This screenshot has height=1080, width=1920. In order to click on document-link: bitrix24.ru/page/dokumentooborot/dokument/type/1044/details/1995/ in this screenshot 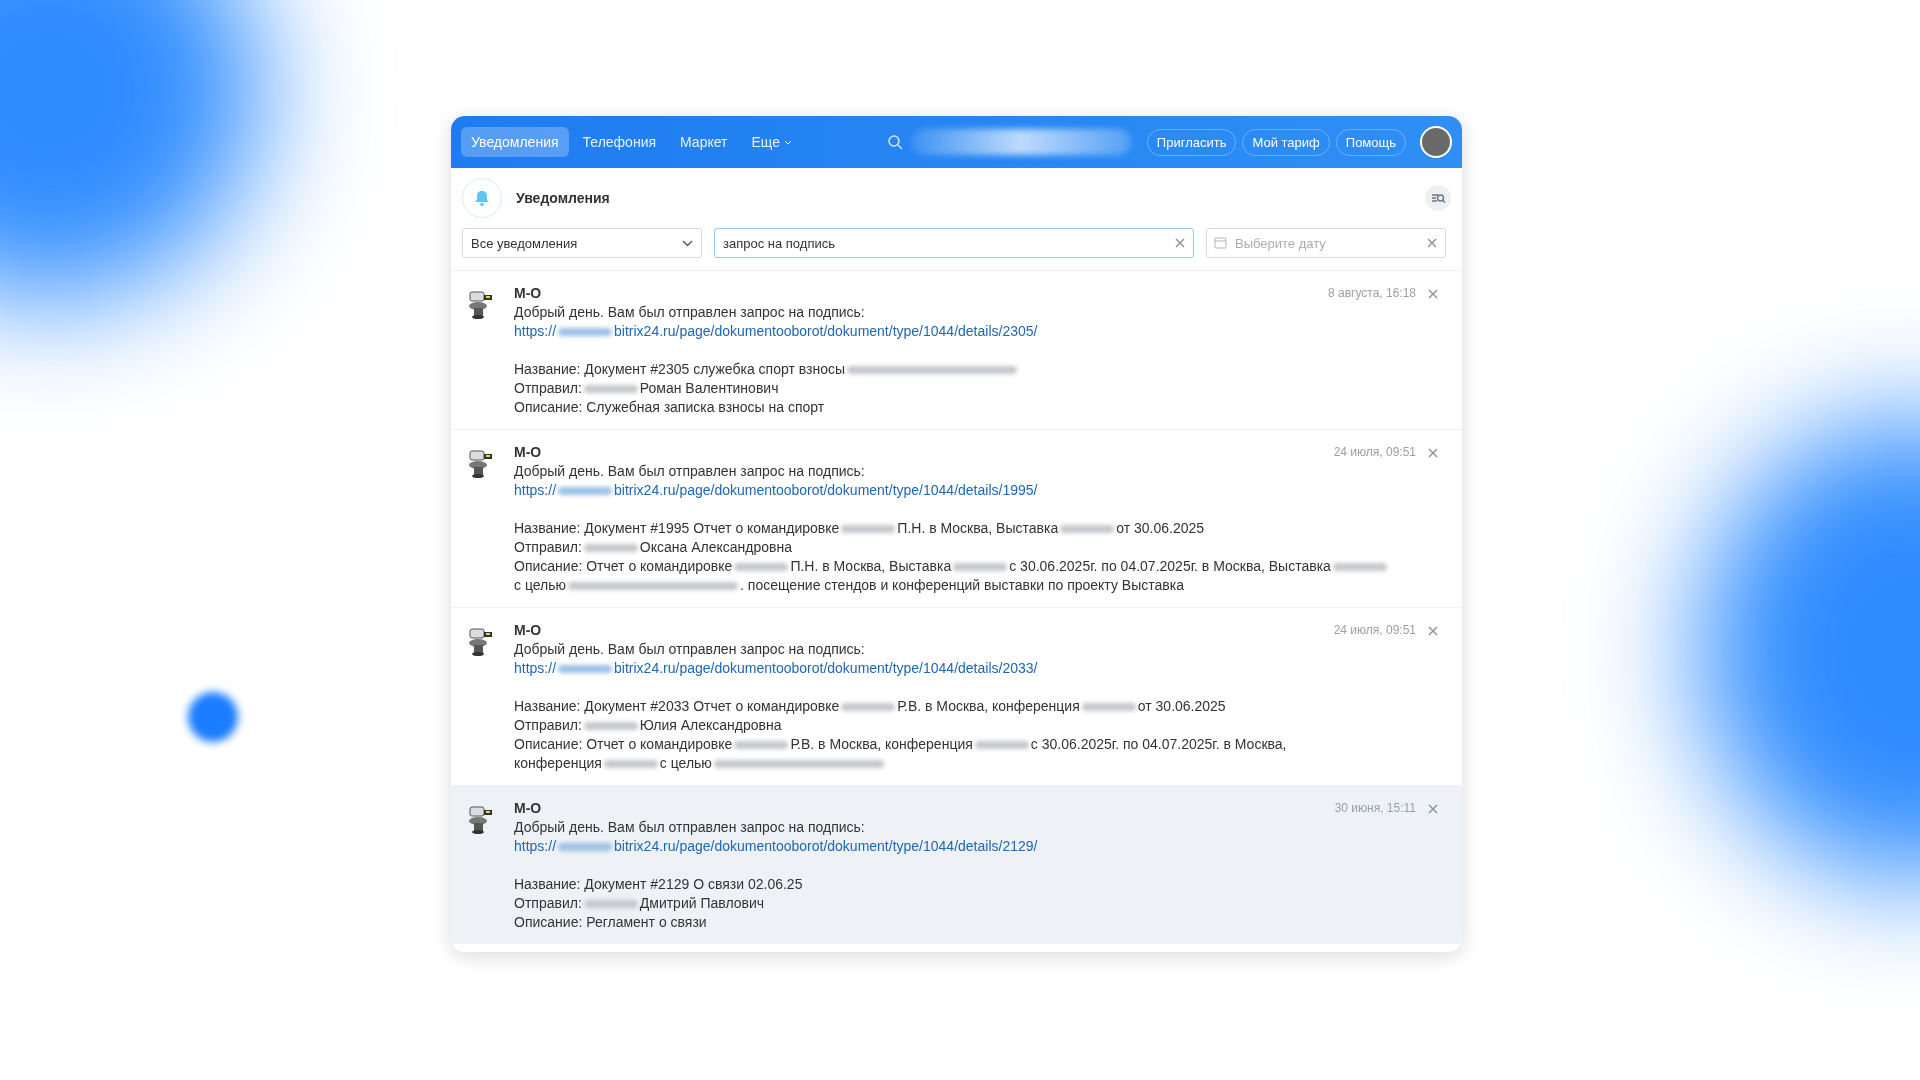, I will do `click(826, 490)`.